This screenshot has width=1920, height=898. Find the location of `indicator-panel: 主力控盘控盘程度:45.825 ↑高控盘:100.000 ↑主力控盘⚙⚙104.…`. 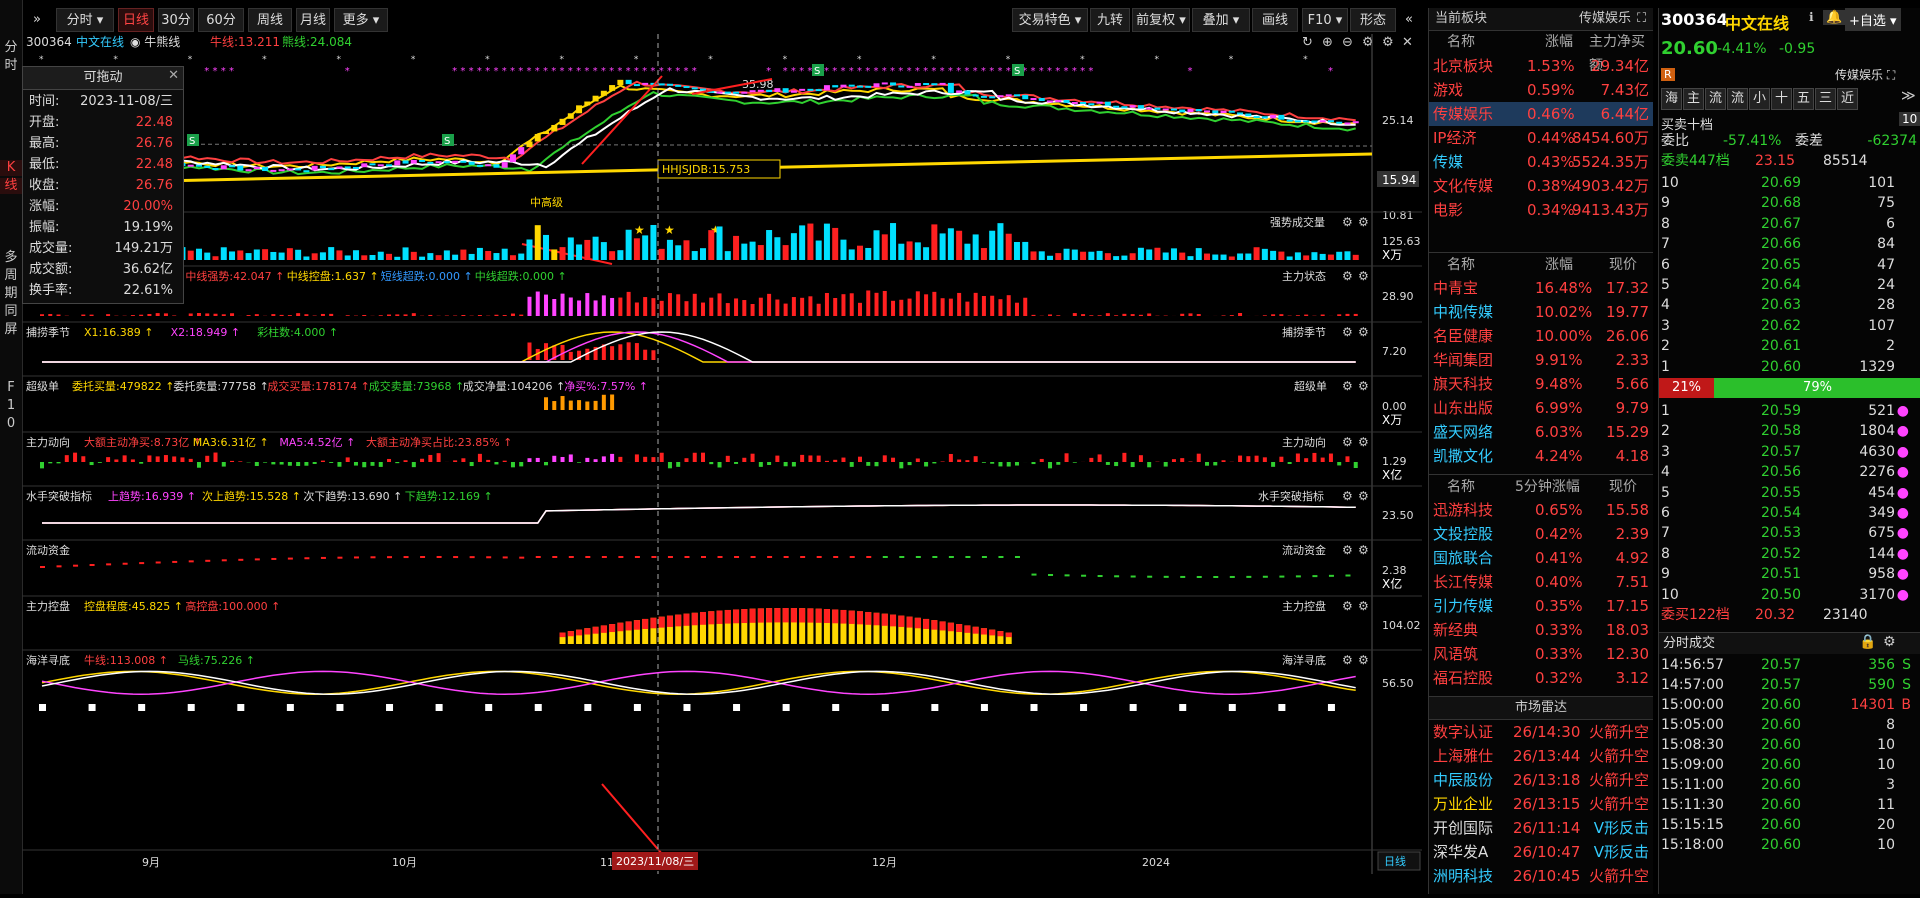

indicator-panel: 主力控盘控盘程度:45.825 ↑高控盘:100.000 ↑主力控盘⚙⚙104.… is located at coordinates (722, 620).